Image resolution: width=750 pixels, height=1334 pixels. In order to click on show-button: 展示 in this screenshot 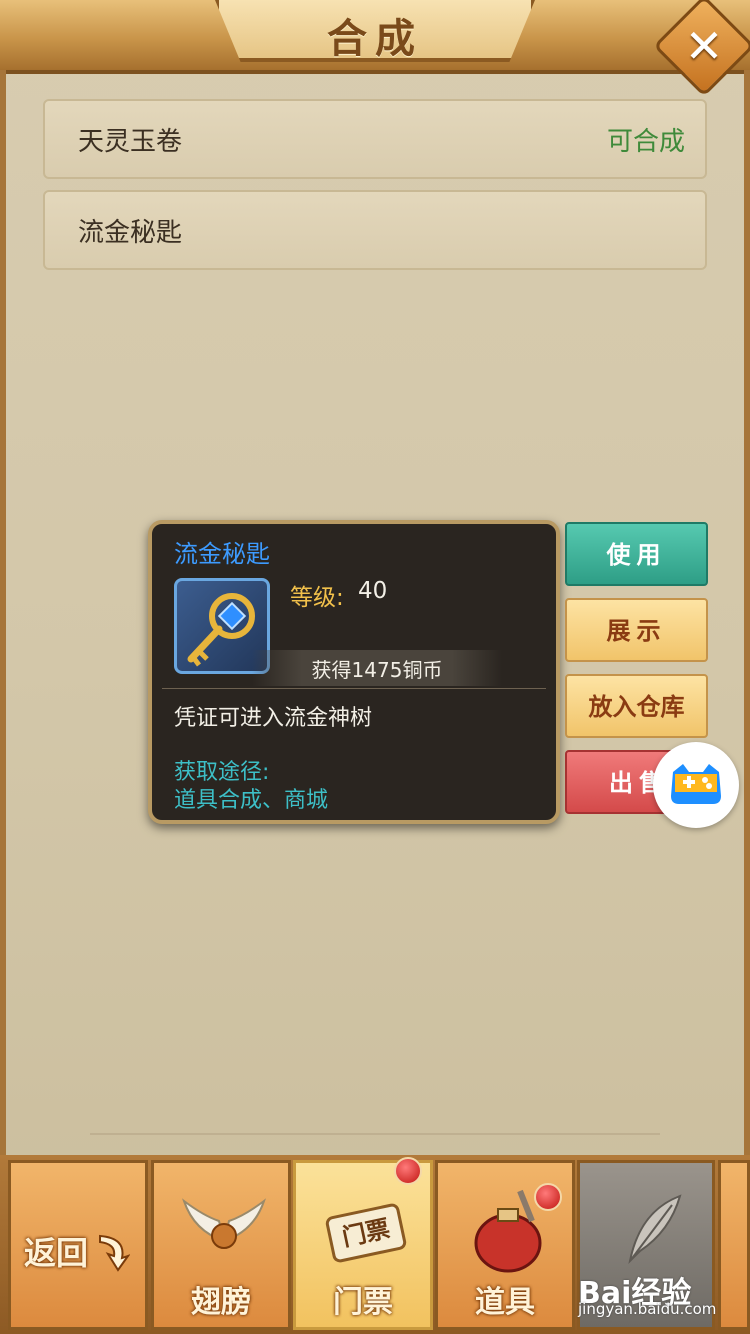, I will do `click(636, 630)`.